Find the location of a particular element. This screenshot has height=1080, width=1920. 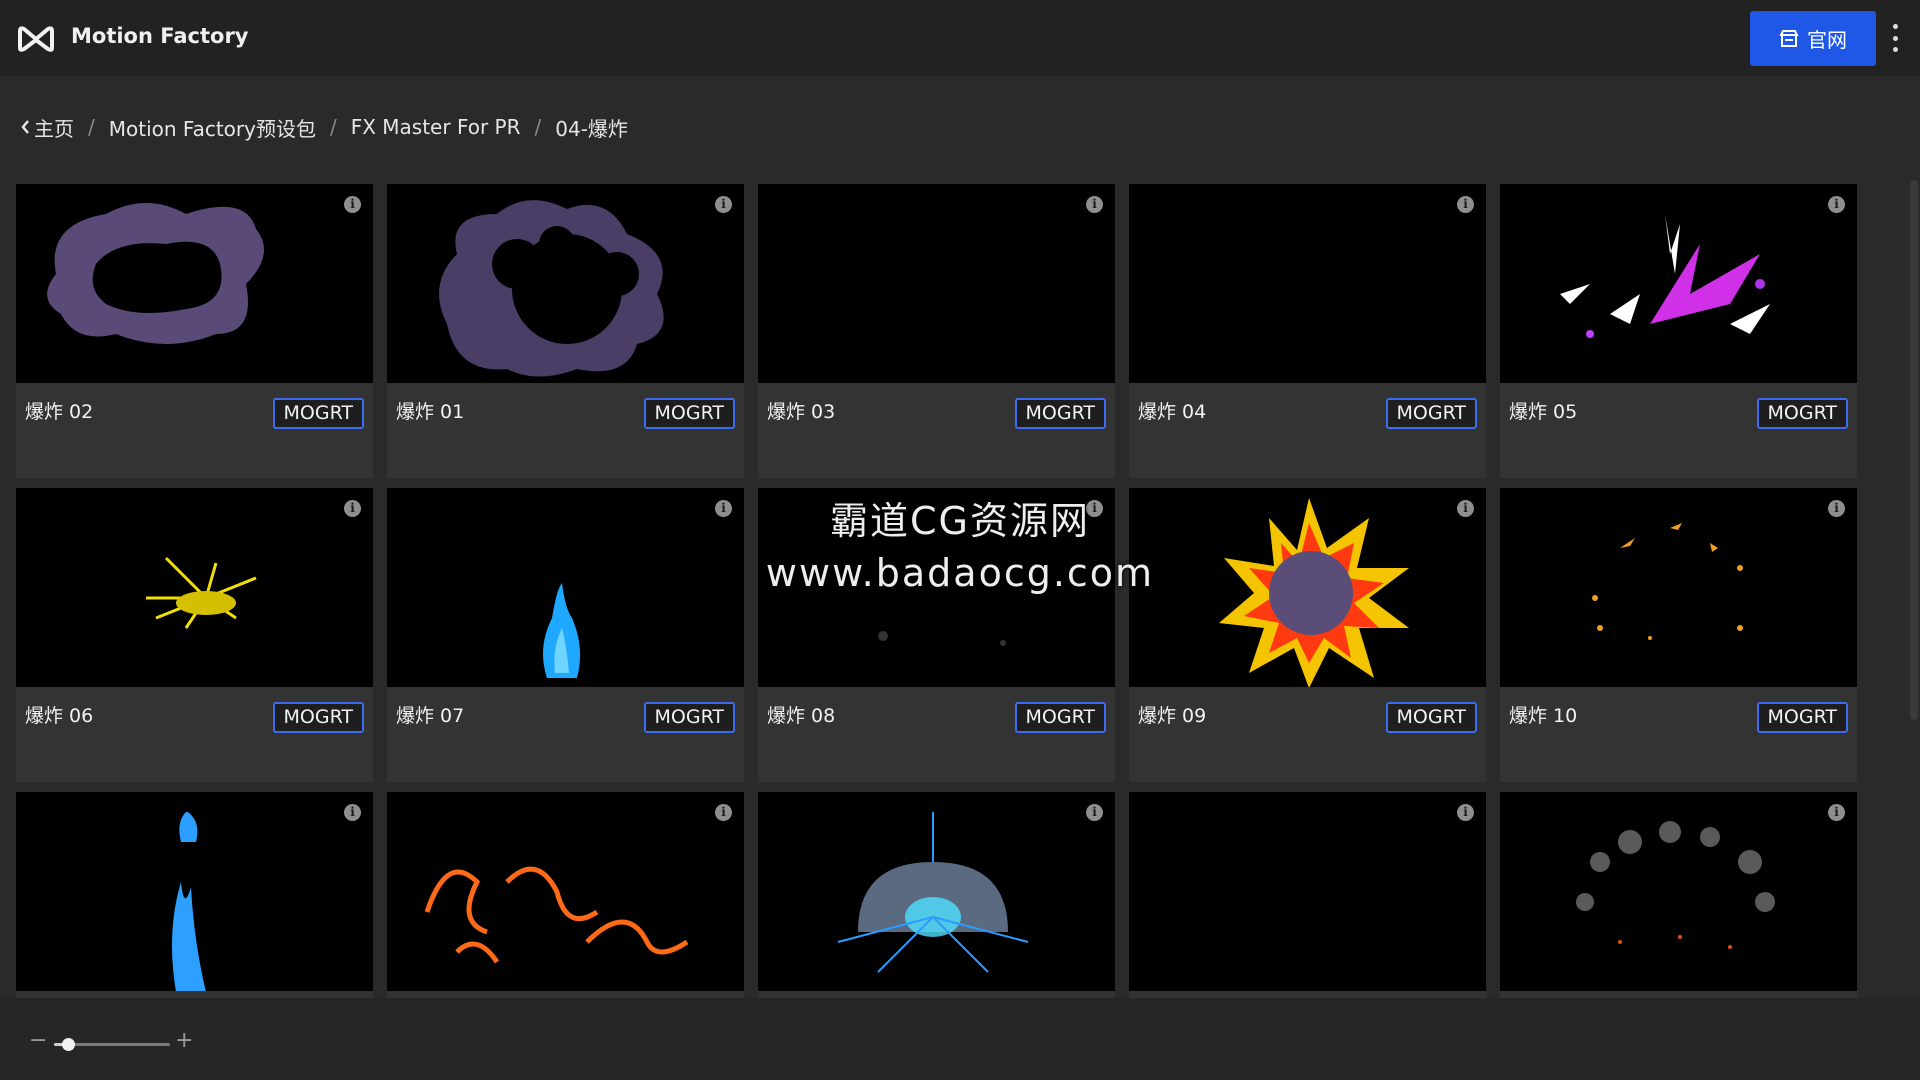

official-site-label: 官网 is located at coordinates (1827, 40).